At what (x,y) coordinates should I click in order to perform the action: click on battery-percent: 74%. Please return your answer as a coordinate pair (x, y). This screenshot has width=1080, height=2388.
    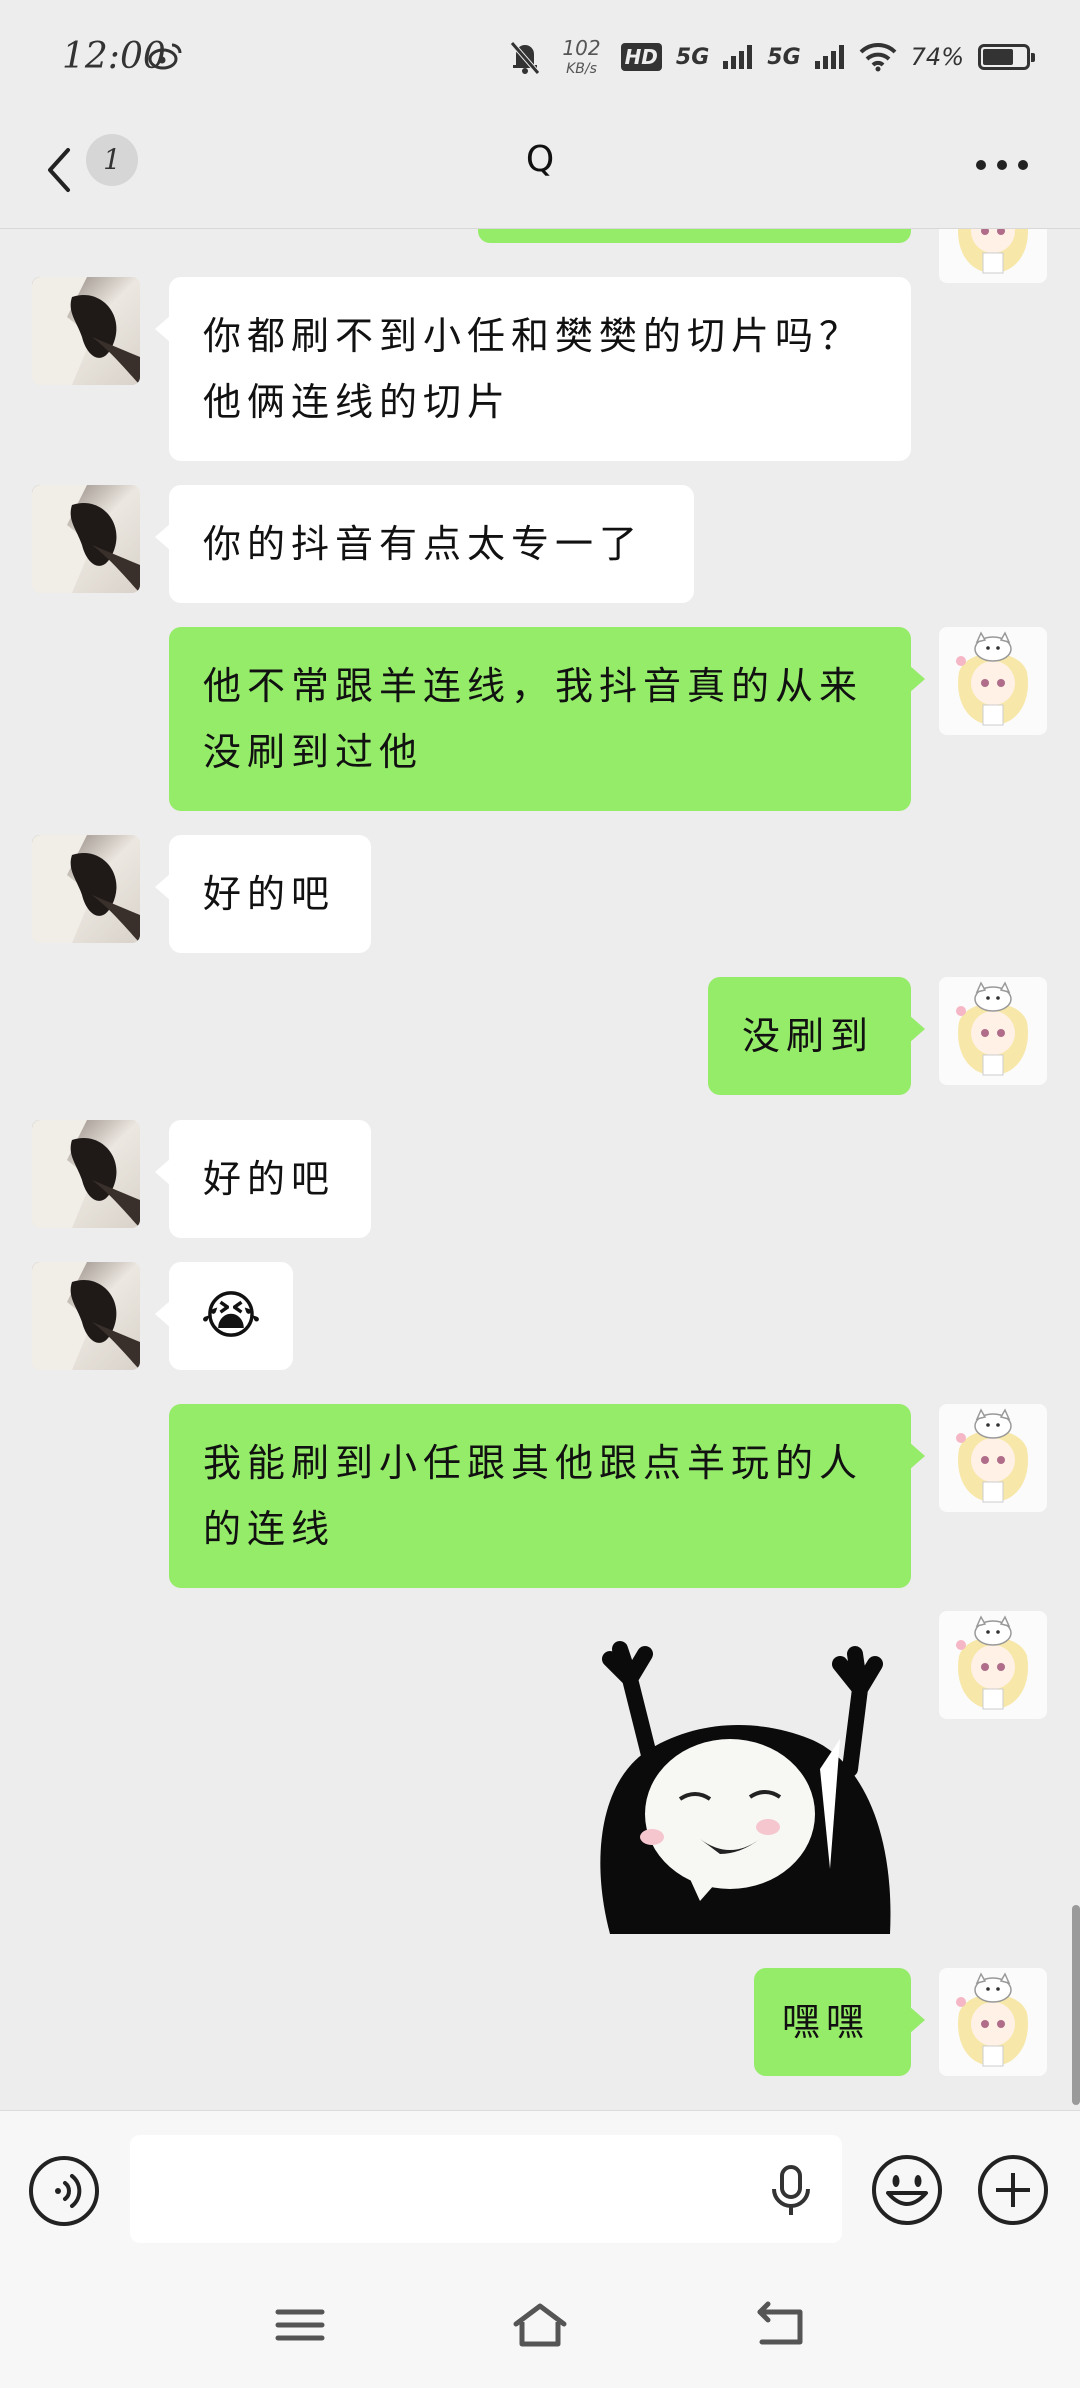
    Looking at the image, I should click on (937, 57).